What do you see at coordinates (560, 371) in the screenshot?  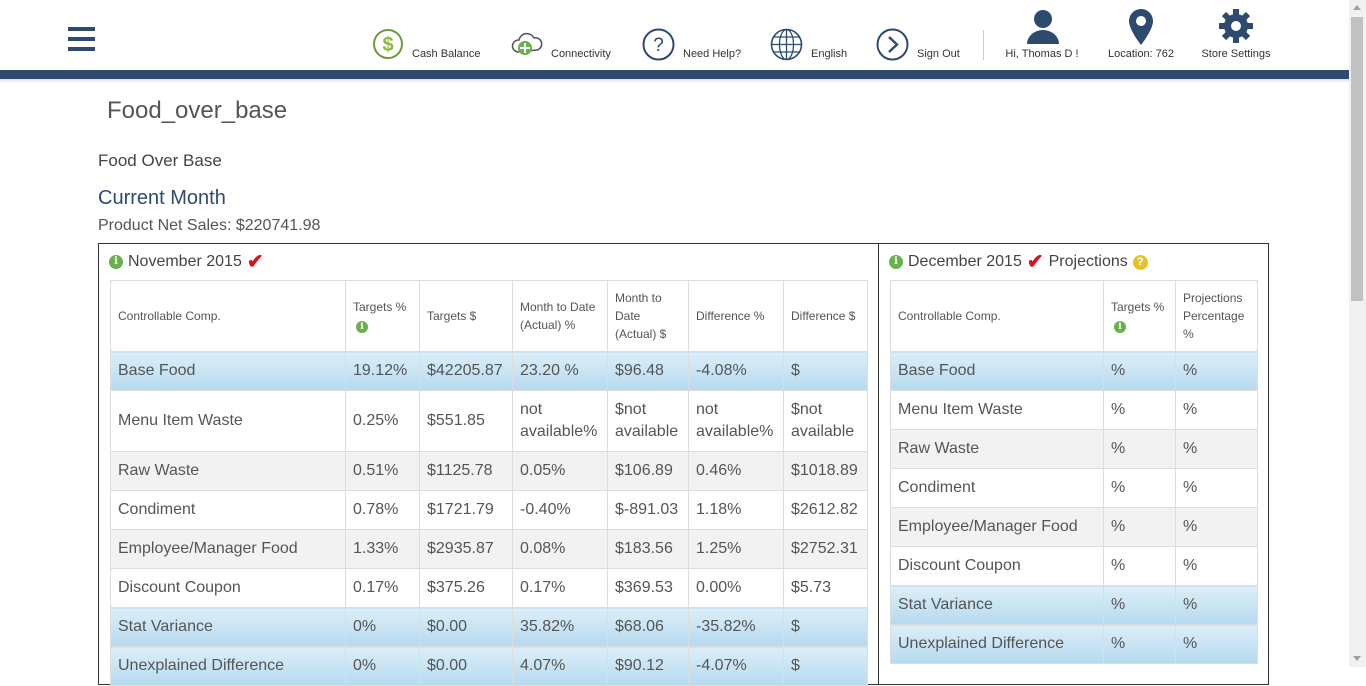 I see `table-cell: 23.20 %` at bounding box center [560, 371].